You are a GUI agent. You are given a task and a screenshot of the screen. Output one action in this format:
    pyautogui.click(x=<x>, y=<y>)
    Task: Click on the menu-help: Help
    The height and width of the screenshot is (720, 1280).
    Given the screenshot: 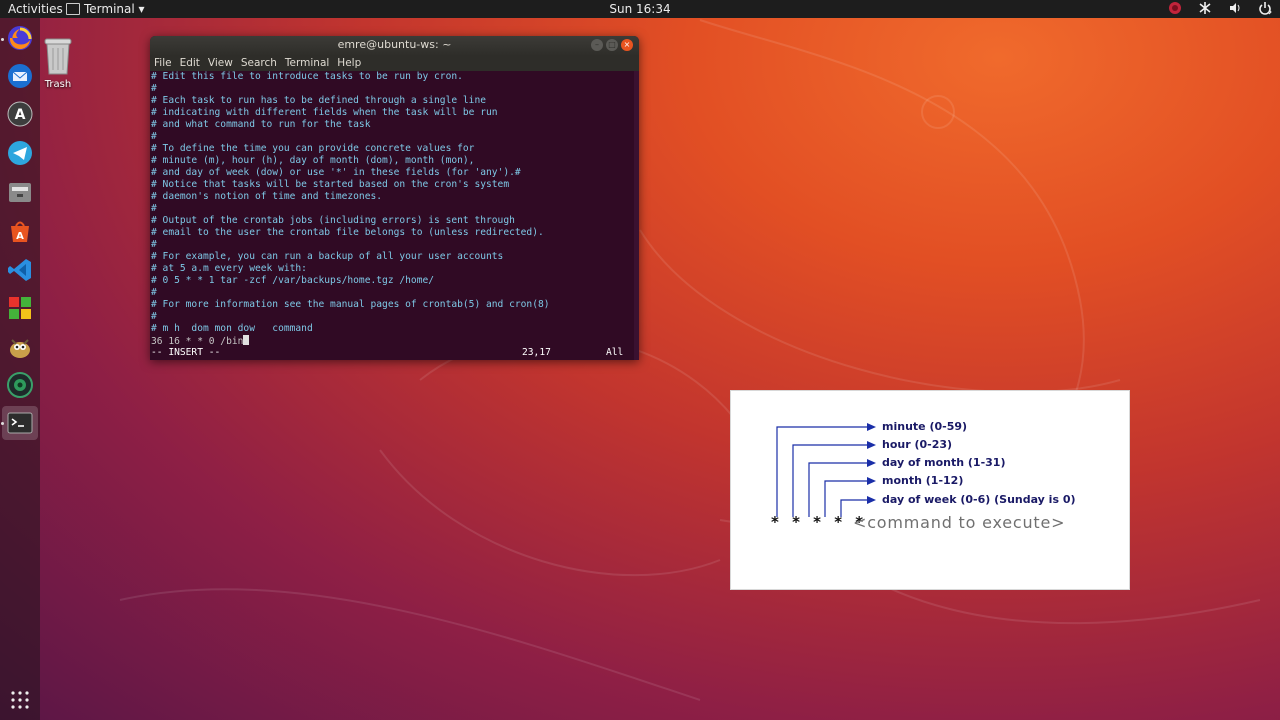 What is the action you would take?
    pyautogui.click(x=349, y=63)
    